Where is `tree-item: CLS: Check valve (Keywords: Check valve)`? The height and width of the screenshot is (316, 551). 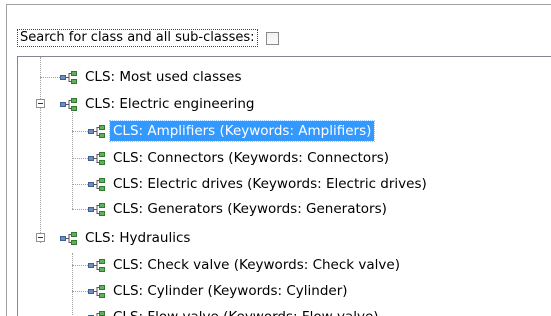
tree-item: CLS: Check valve (Keywords: Check valve) is located at coordinates (245, 265).